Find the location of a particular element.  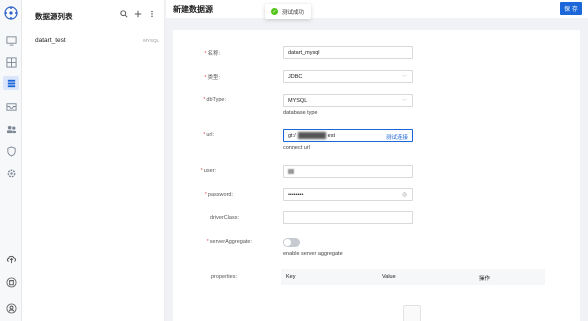

eye-invisible-icon: ◎ is located at coordinates (404, 195).